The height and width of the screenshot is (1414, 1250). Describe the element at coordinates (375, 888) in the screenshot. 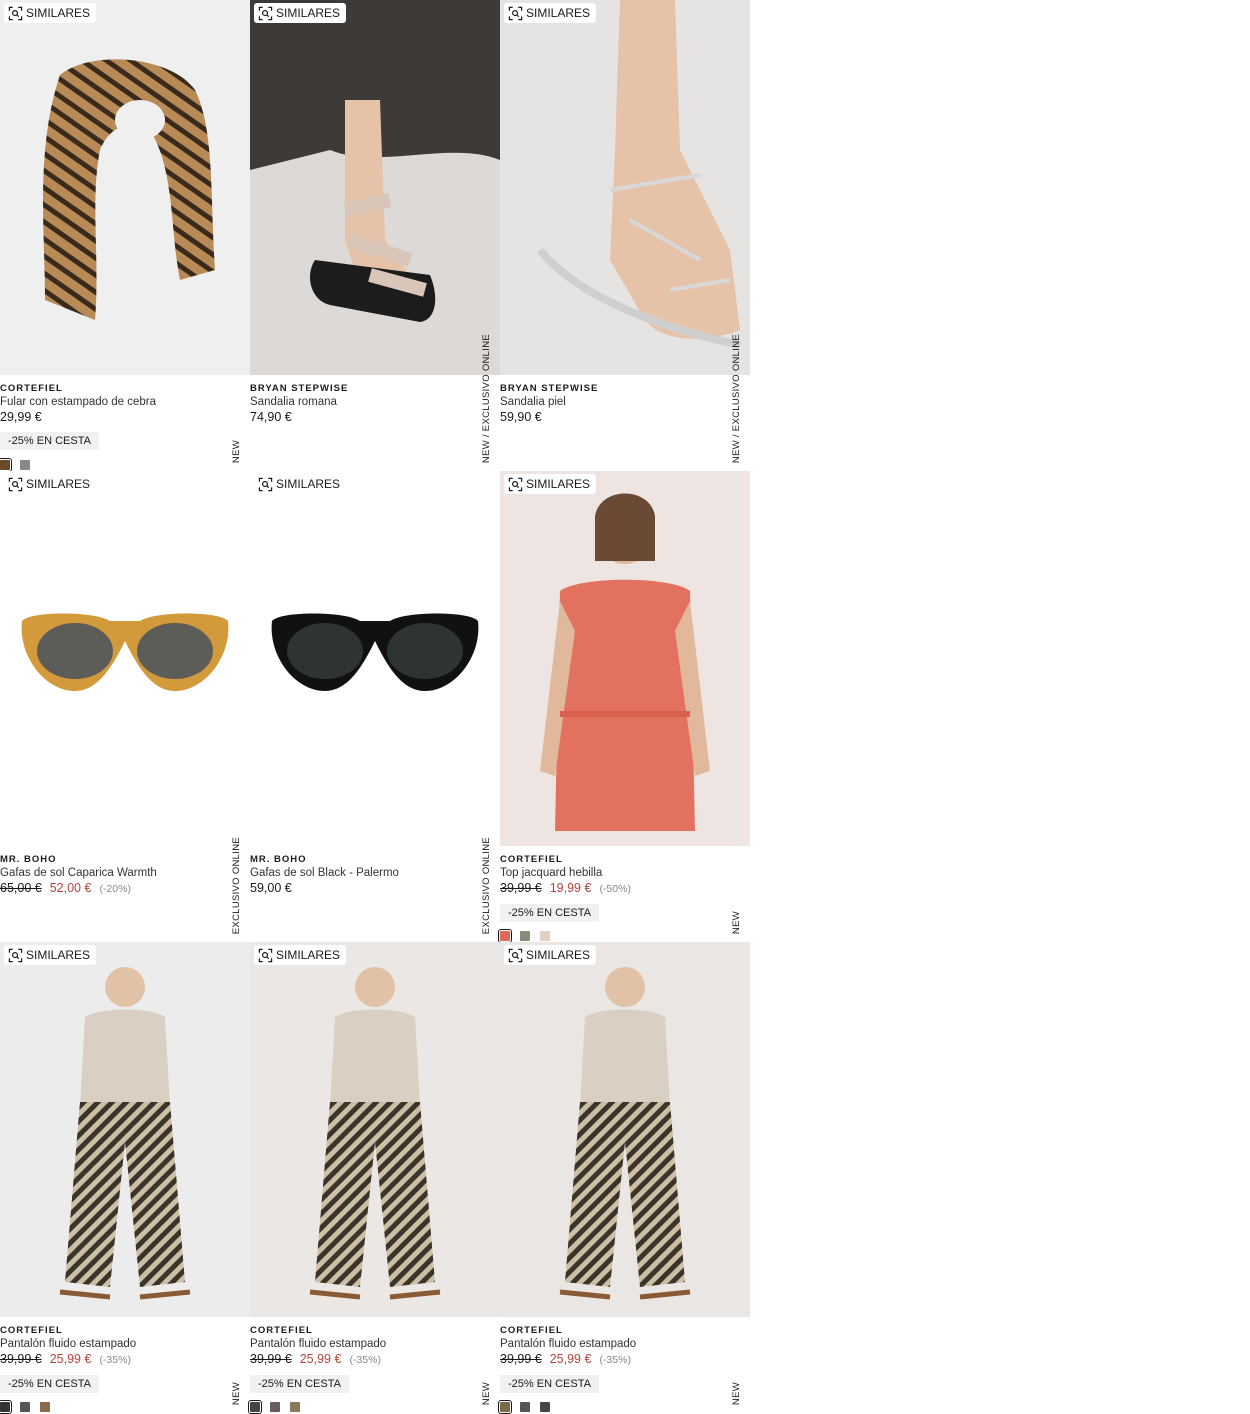

I see `product-price-row: 59,00 €` at that location.